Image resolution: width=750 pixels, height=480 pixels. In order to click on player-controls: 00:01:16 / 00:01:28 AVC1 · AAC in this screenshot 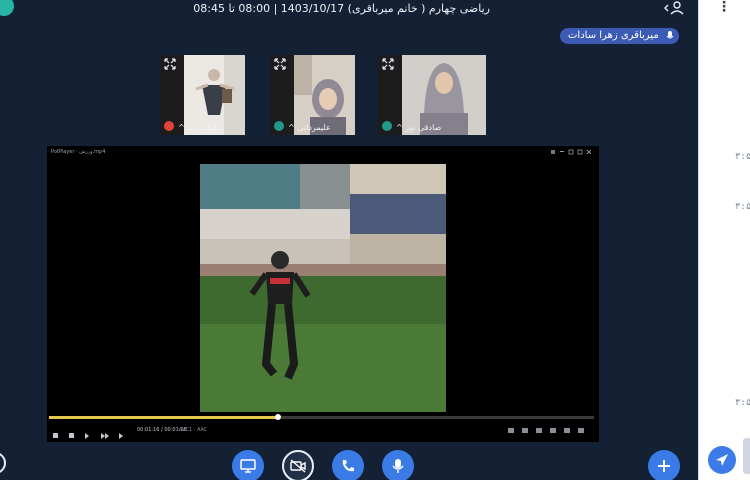, I will do `click(323, 432)`.